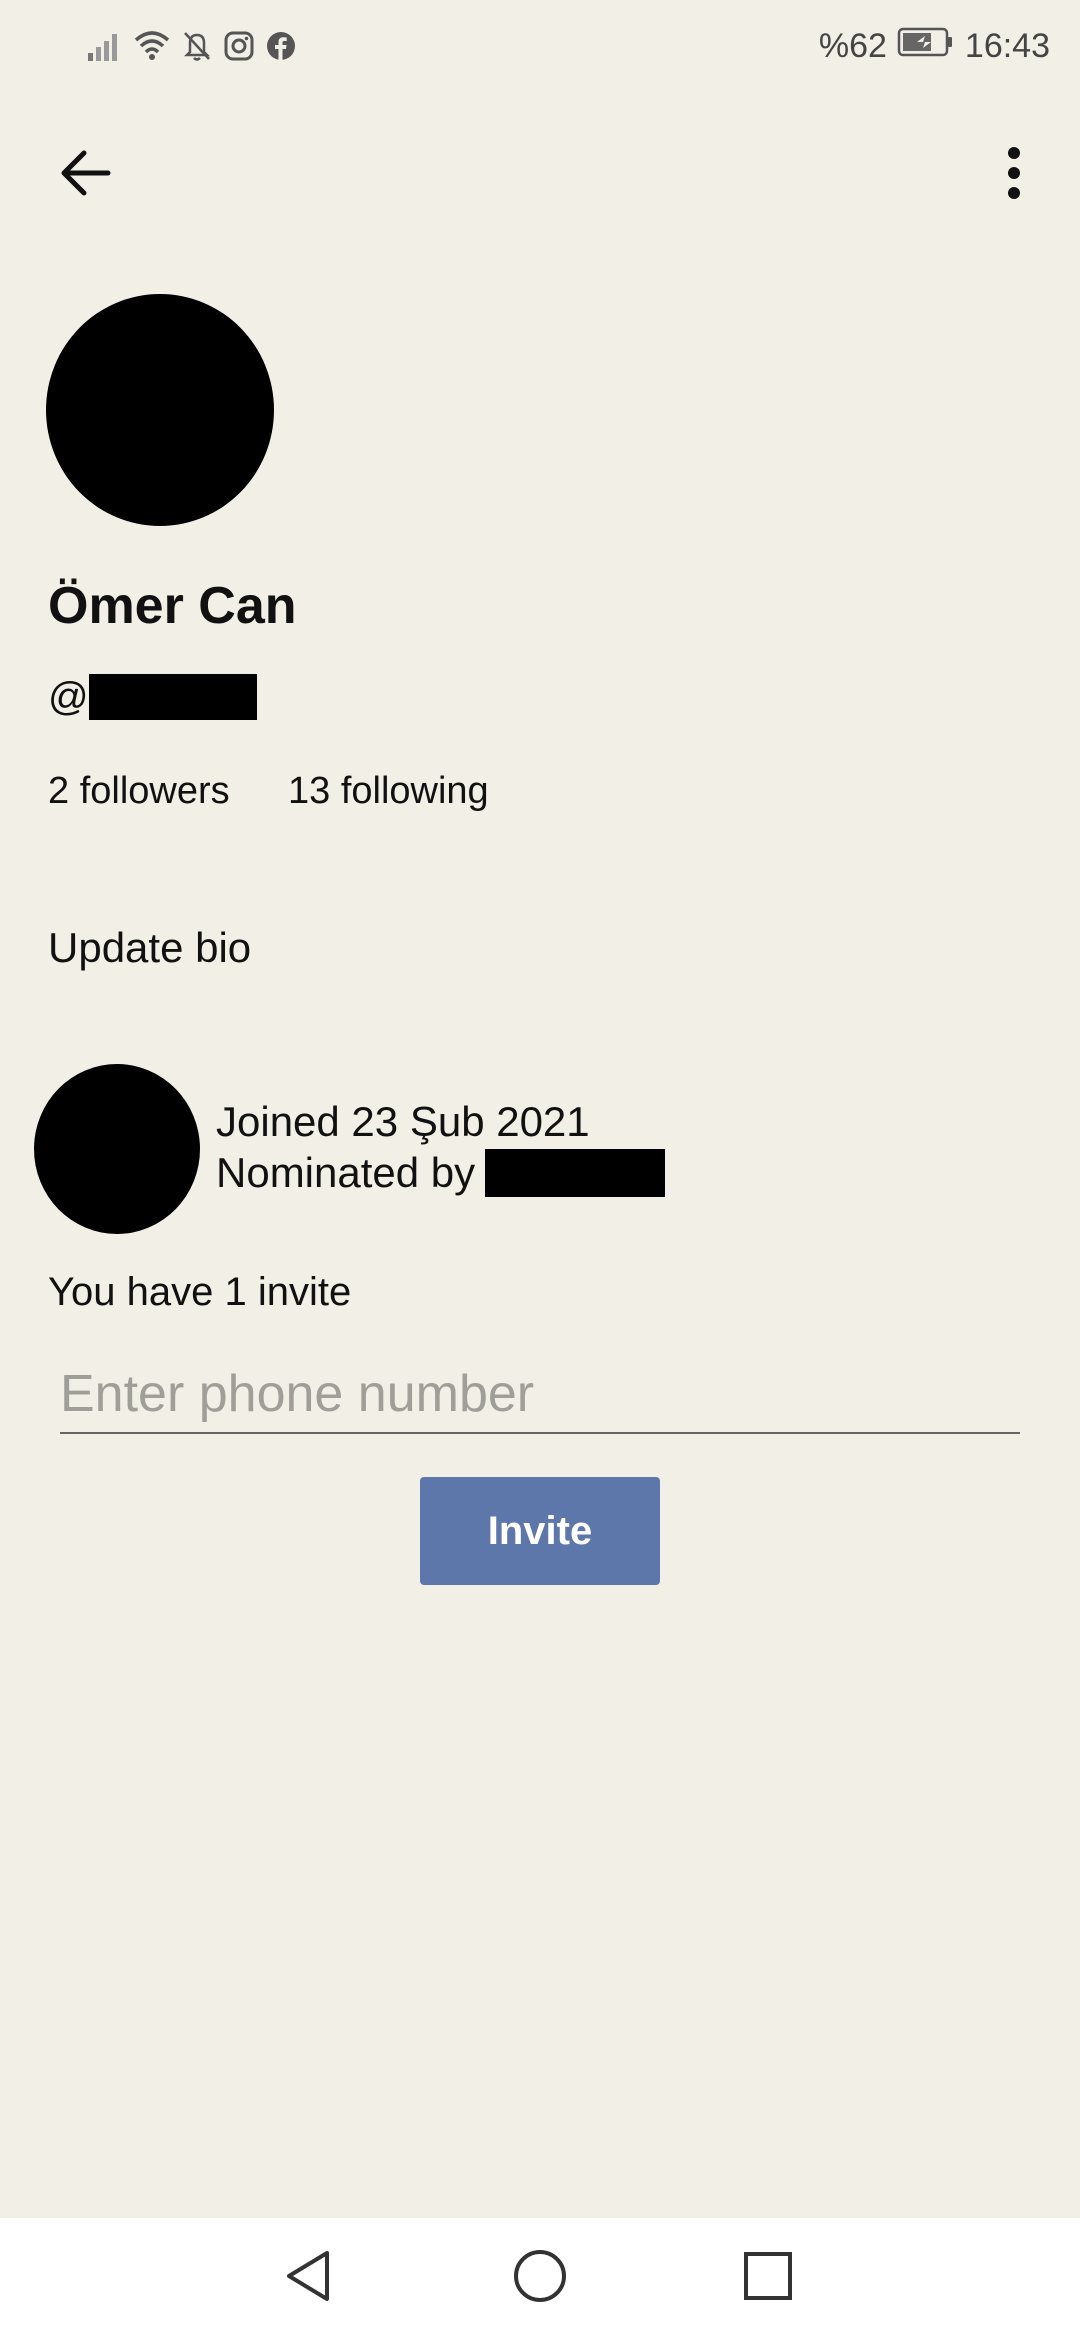 This screenshot has height=2340, width=1080. Describe the element at coordinates (281, 46) in the screenshot. I see `facebook-icon` at that location.